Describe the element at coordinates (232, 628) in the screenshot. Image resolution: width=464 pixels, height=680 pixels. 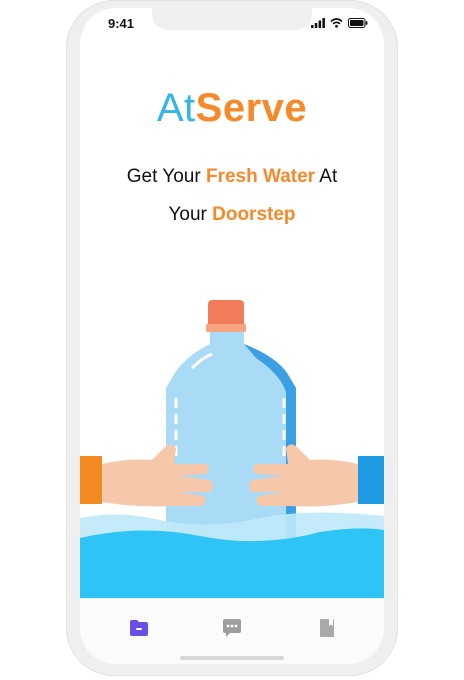
I see `chat-icon` at that location.